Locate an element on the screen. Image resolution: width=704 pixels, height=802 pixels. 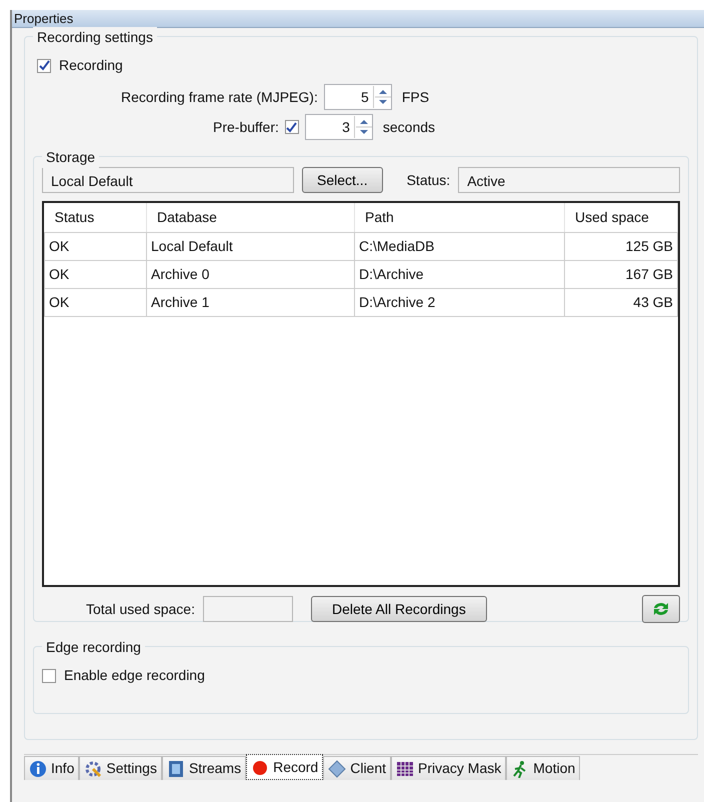
gear-icon is located at coordinates (93, 769).